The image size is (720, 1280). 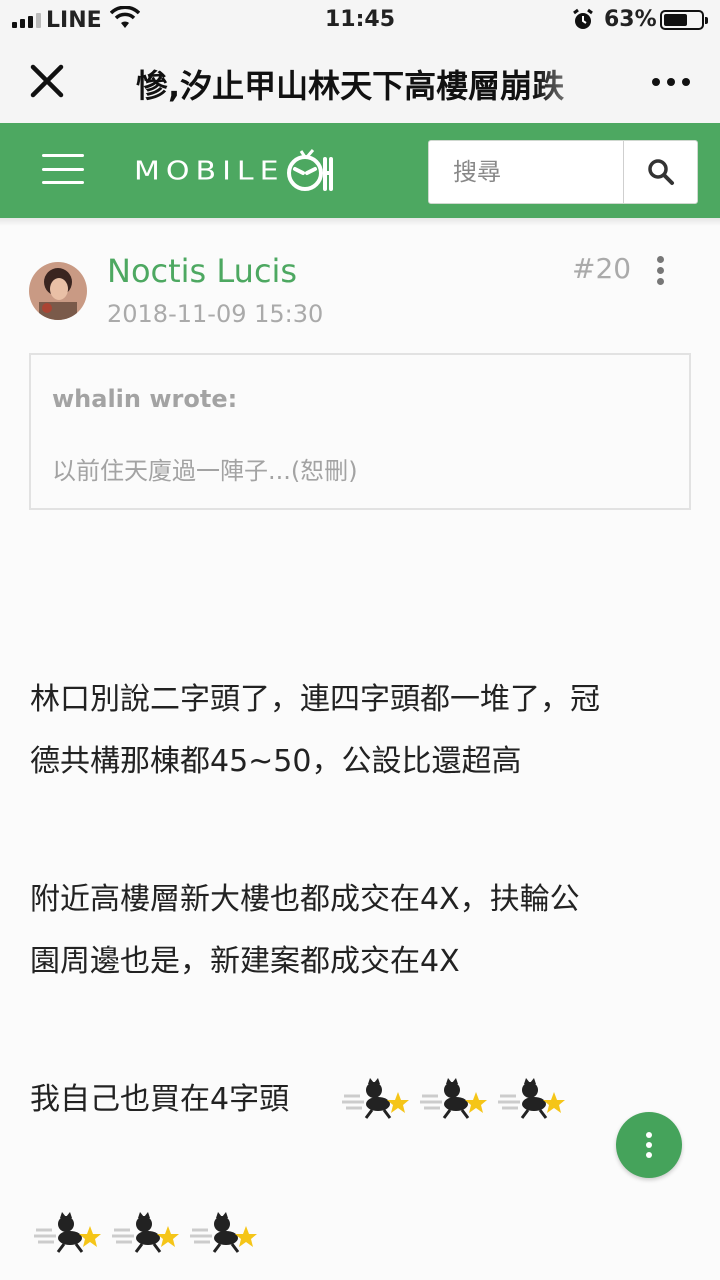 What do you see at coordinates (160, 1099) in the screenshot?
I see `post-text-line: 我自己也買在4字頭` at bounding box center [160, 1099].